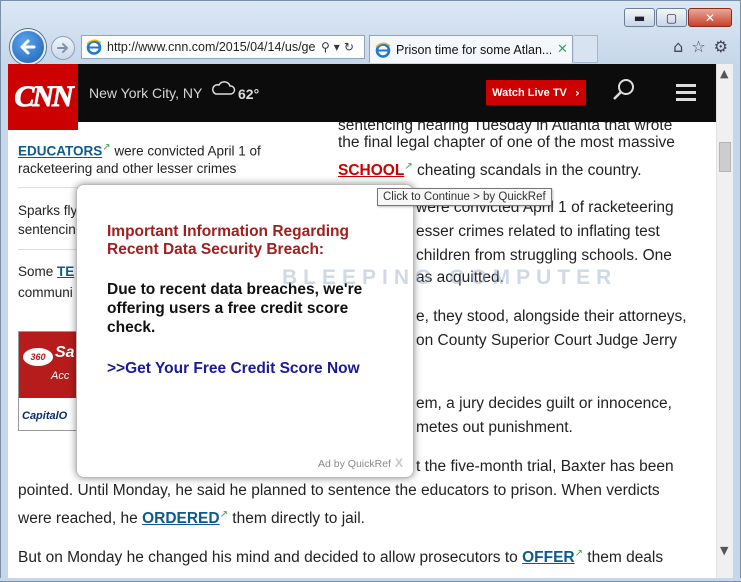 The width and height of the screenshot is (741, 582). Describe the element at coordinates (724, 321) in the screenshot. I see `vertical-scrollbar: ▲ ▼` at that location.